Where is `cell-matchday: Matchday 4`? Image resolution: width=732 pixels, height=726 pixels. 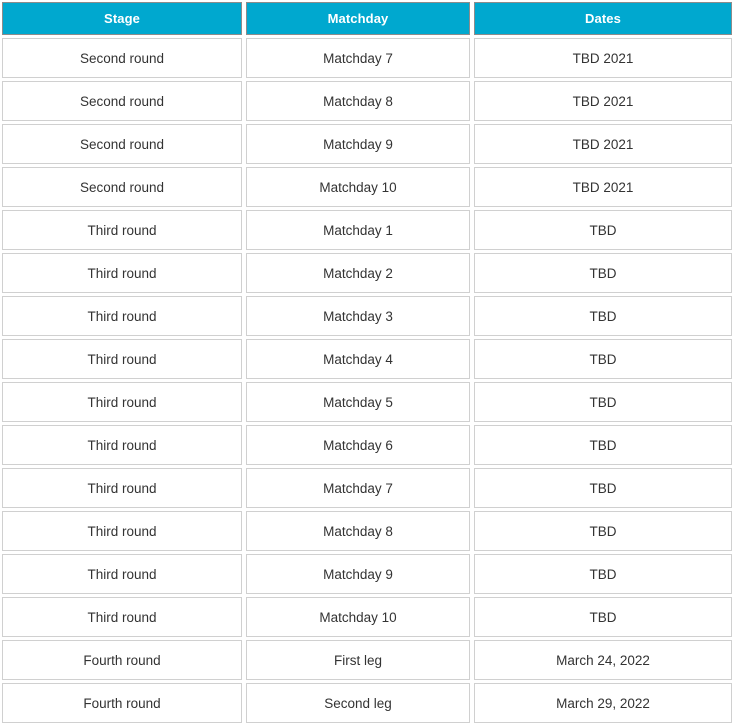
cell-matchday: Matchday 4 is located at coordinates (358, 359).